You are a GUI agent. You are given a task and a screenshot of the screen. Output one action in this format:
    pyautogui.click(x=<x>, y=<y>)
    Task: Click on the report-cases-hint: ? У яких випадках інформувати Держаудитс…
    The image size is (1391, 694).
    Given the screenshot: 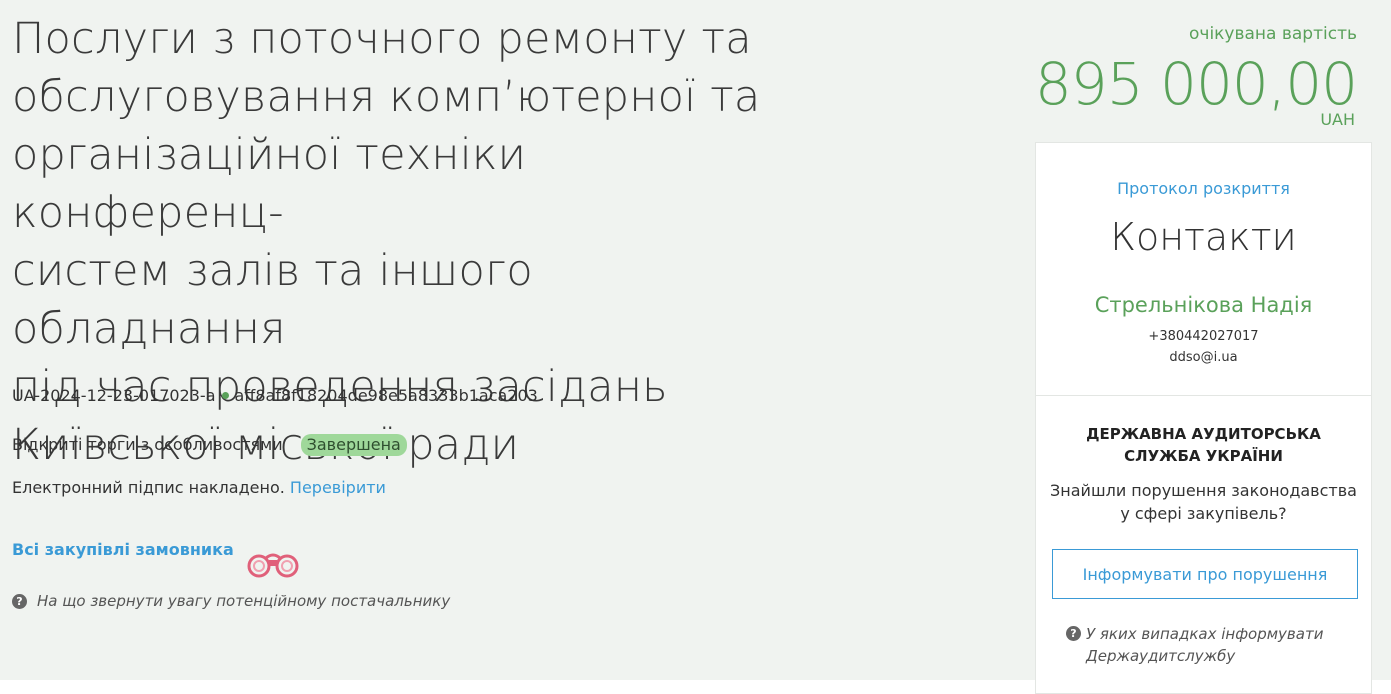 What is the action you would take?
    pyautogui.click(x=1206, y=645)
    